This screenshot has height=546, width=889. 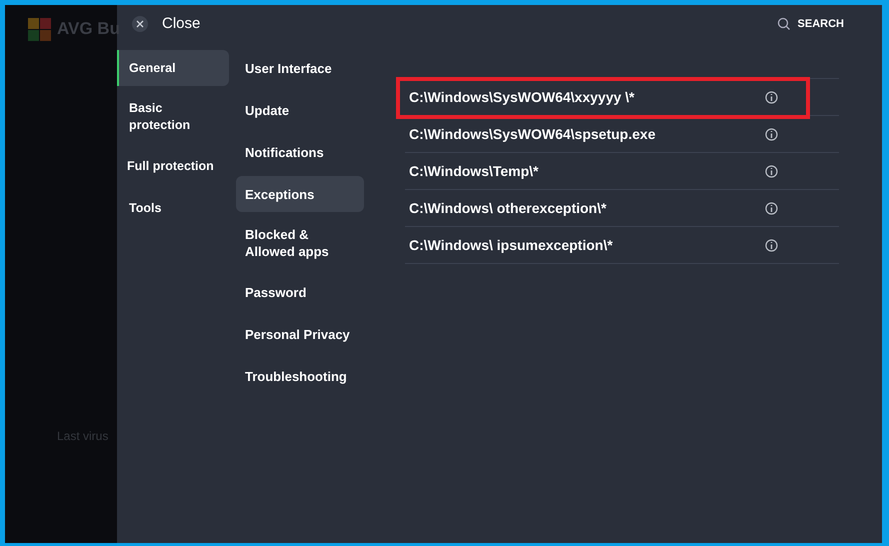 I want to click on subcategory-item: Notifications, so click(x=300, y=152).